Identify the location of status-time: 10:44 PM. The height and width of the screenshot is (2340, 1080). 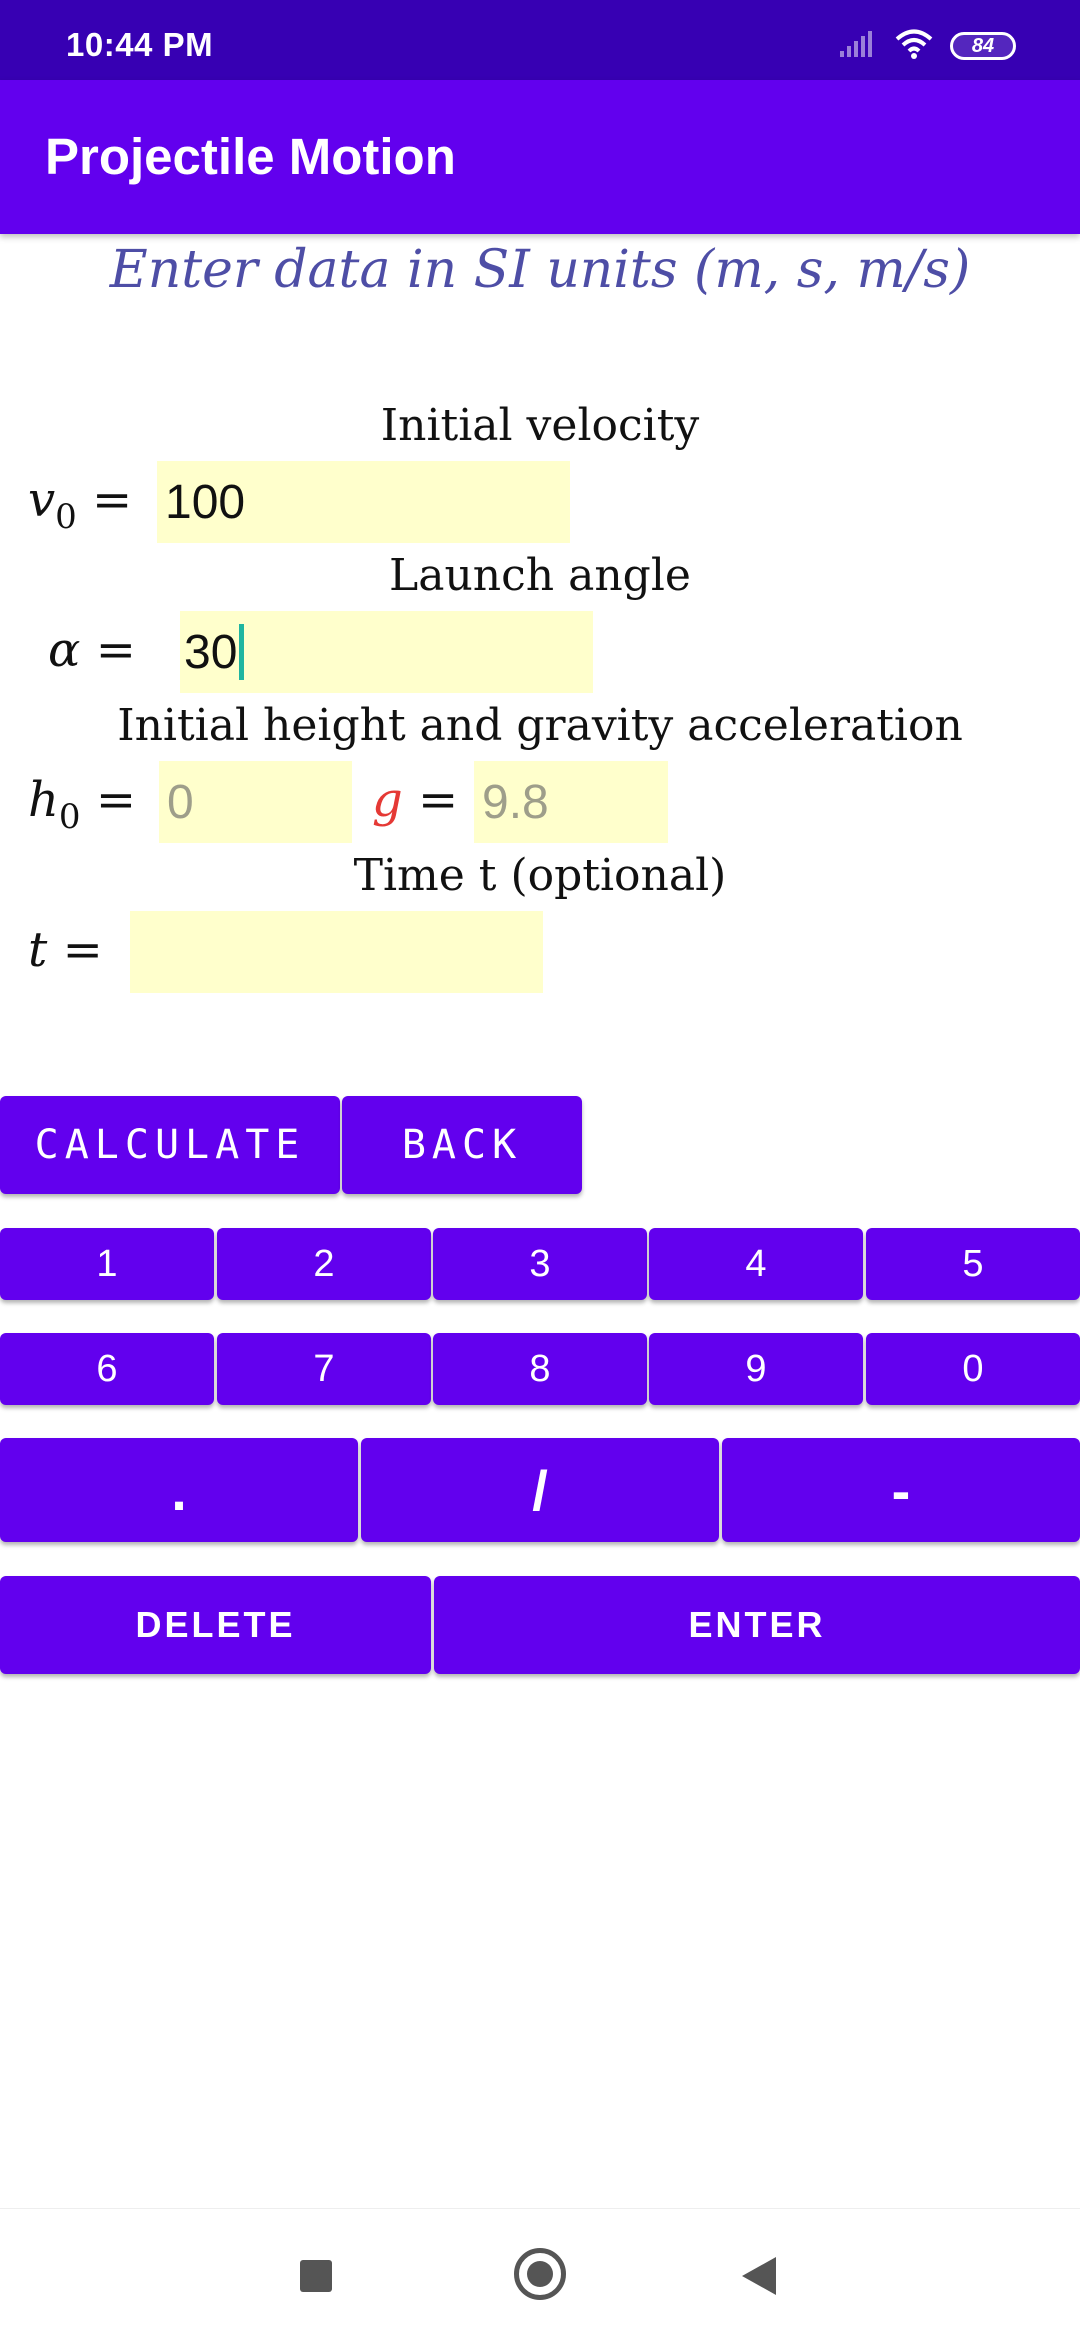
(140, 44).